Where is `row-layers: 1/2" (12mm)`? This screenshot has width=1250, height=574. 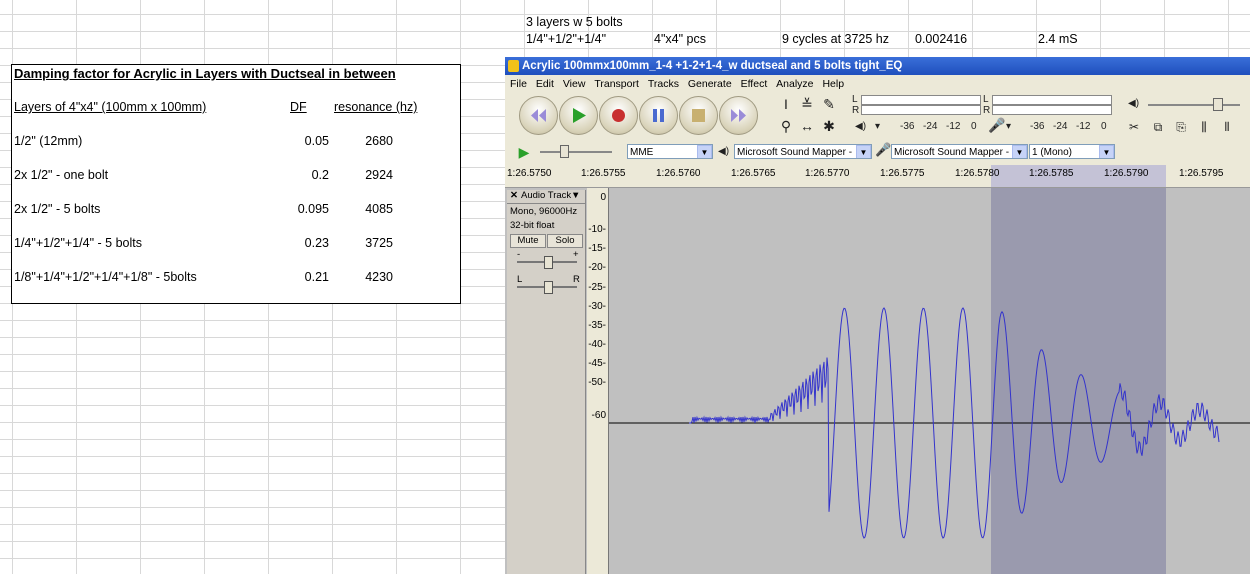 row-layers: 1/2" (12mm) is located at coordinates (48, 141).